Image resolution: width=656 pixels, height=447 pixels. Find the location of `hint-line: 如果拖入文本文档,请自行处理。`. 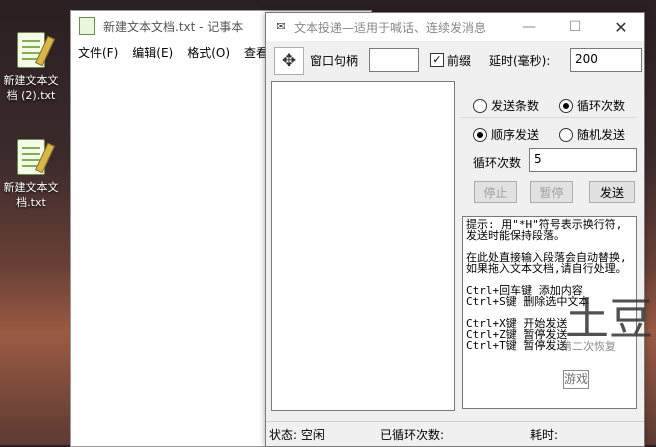

hint-line: 如果拖入文本文档,请自行处理。 is located at coordinates (546, 268).